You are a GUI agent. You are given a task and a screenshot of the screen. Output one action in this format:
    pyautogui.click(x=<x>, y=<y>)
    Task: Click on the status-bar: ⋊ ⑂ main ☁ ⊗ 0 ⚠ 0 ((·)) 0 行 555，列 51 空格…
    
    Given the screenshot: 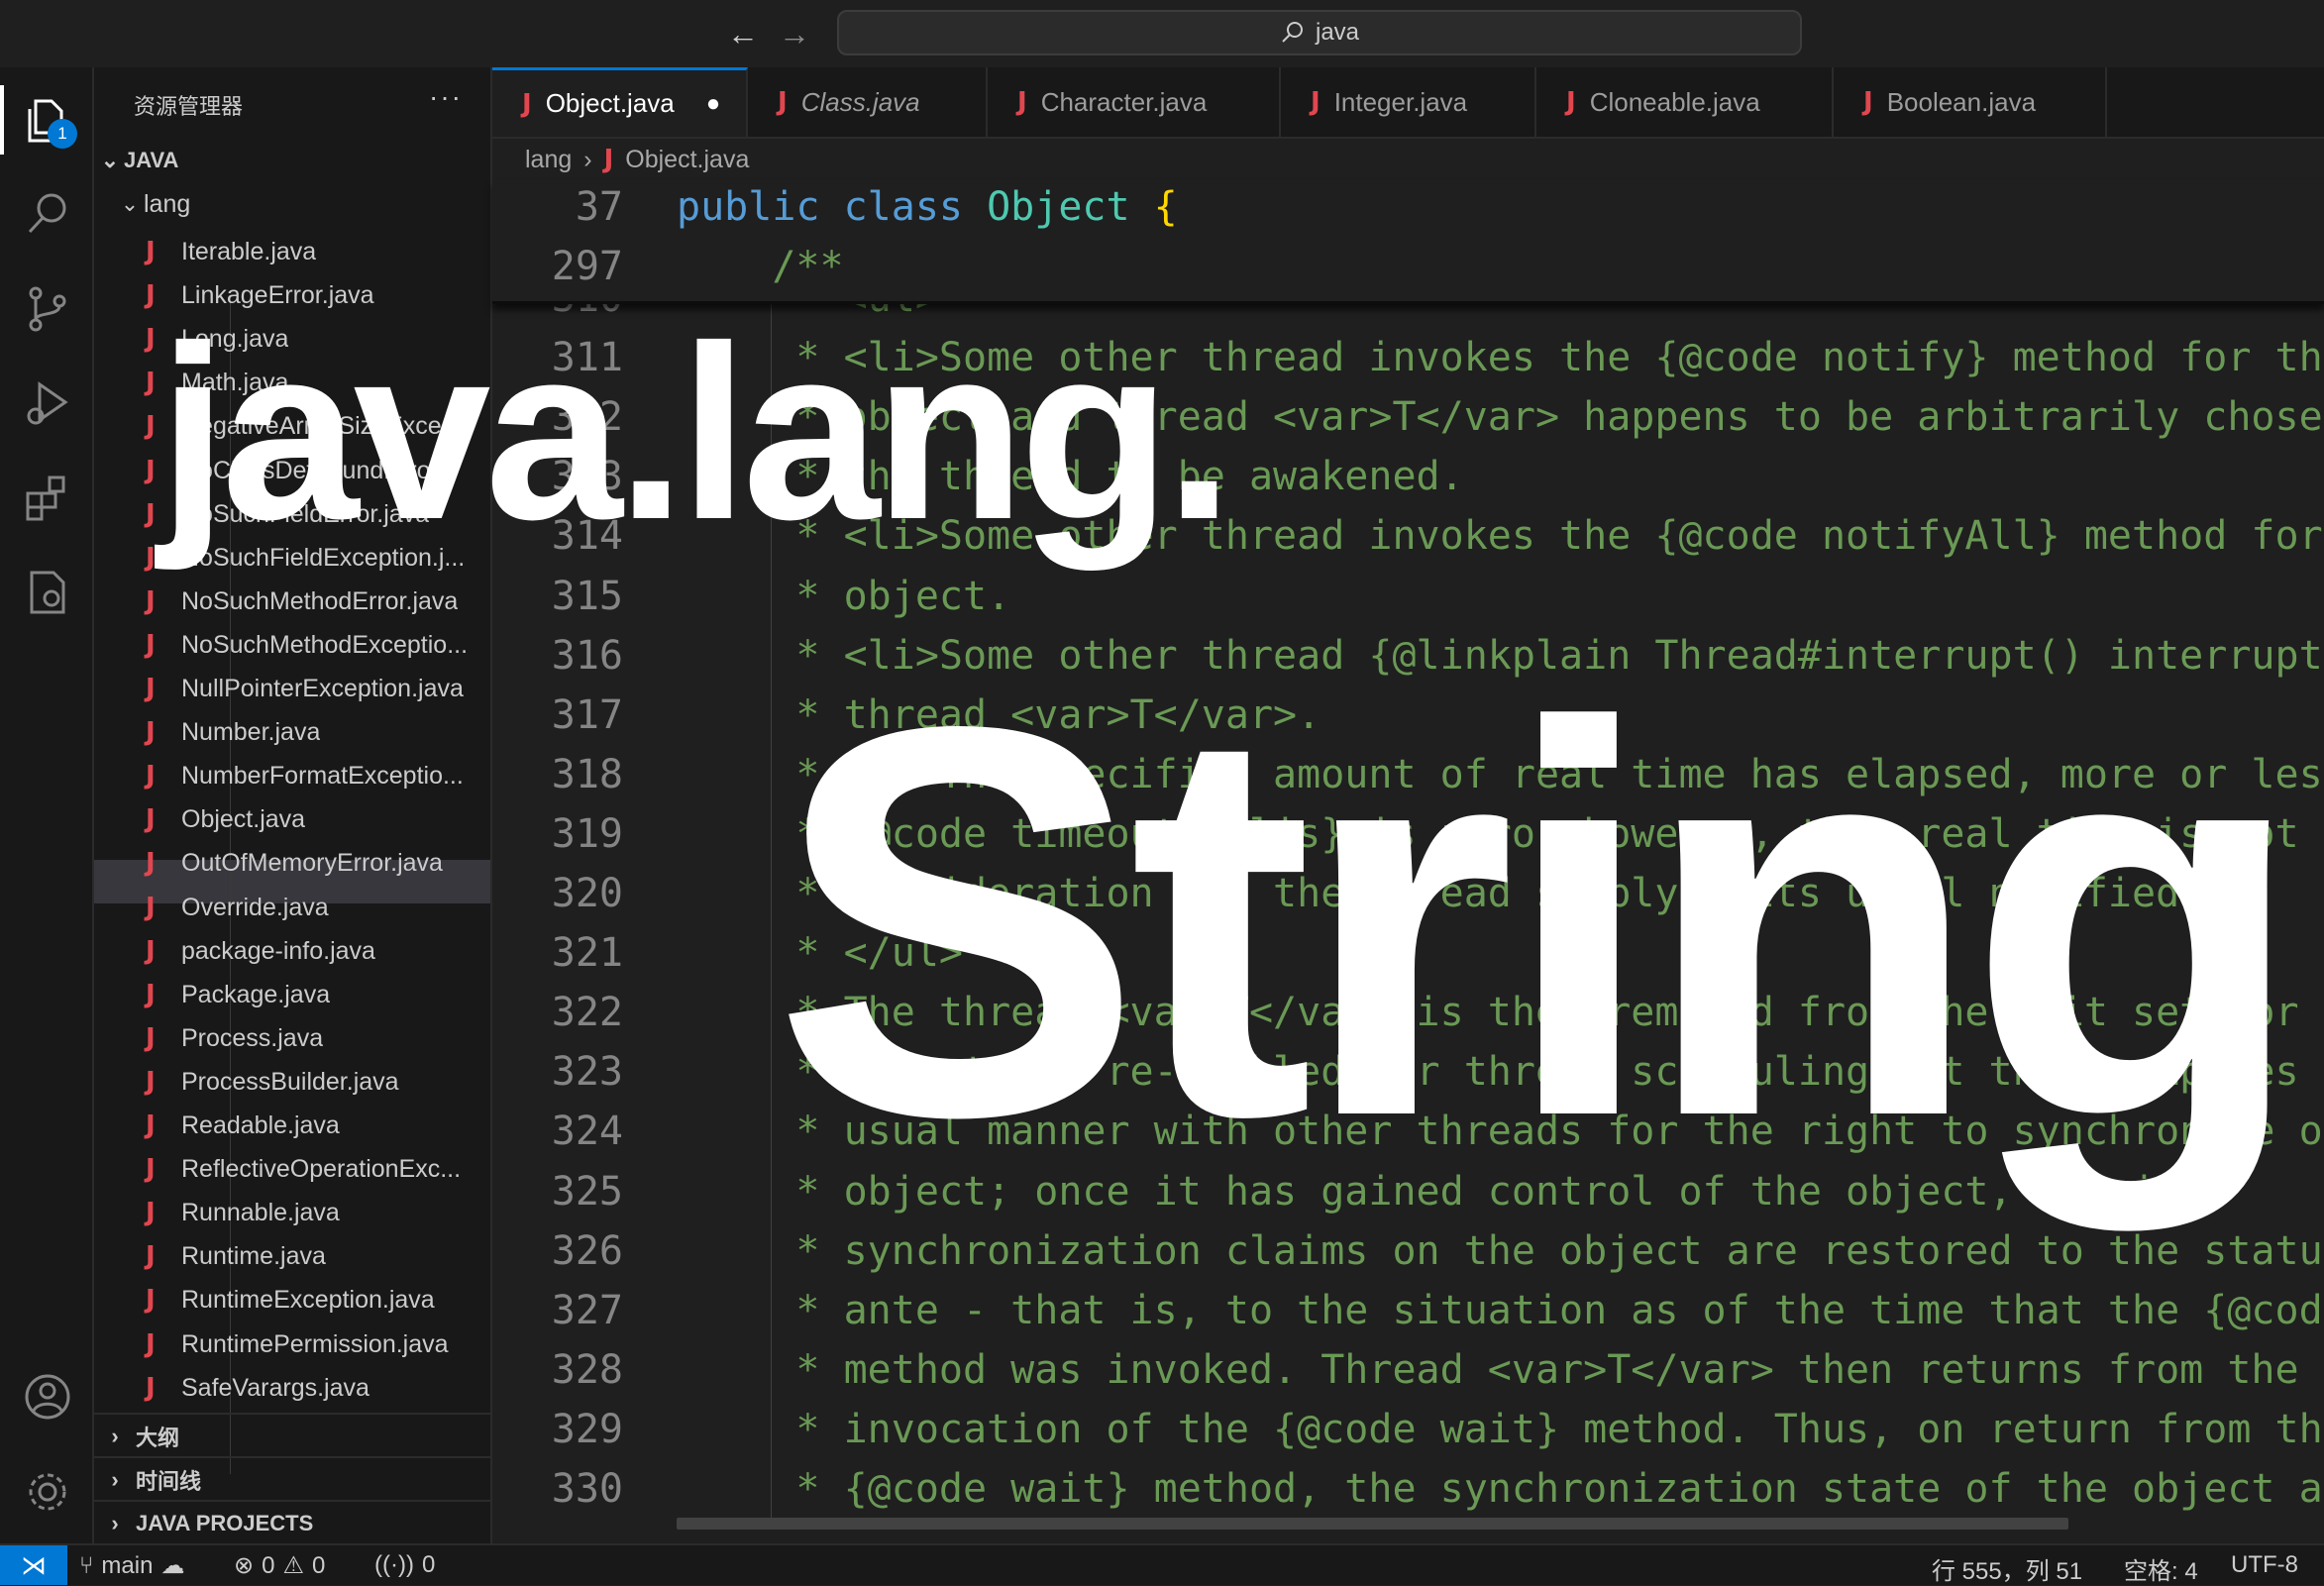 What is the action you would take?
    pyautogui.click(x=1162, y=1564)
    